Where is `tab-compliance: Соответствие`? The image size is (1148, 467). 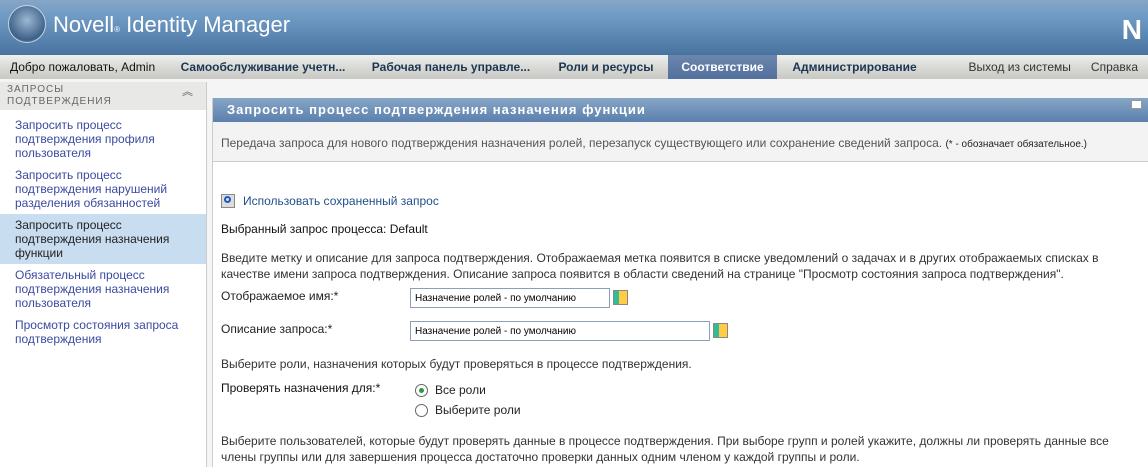
tab-compliance: Соответствие is located at coordinates (722, 67).